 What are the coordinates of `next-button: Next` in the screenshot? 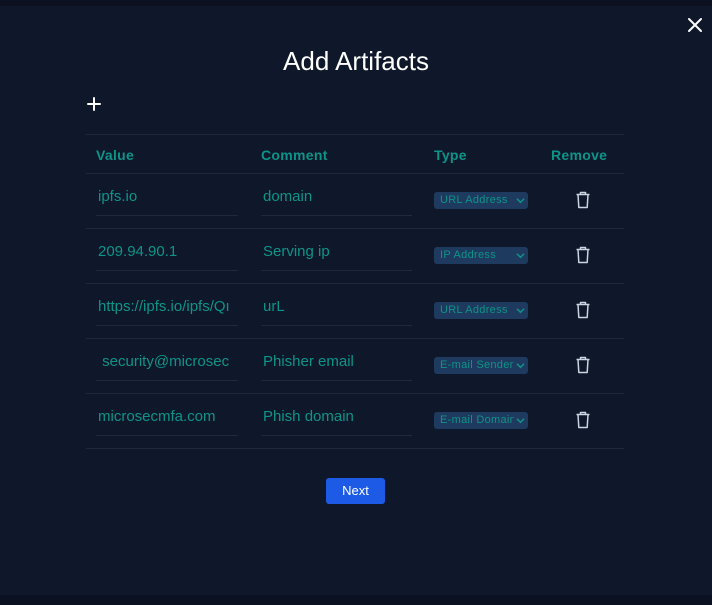 It's located at (355, 491).